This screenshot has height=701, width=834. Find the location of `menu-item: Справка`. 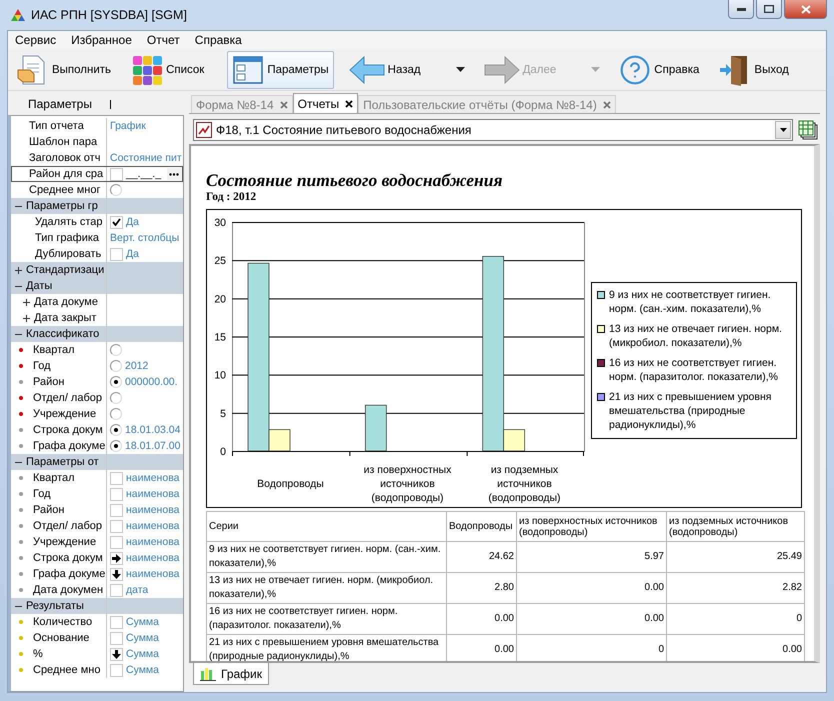

menu-item: Справка is located at coordinates (218, 40).